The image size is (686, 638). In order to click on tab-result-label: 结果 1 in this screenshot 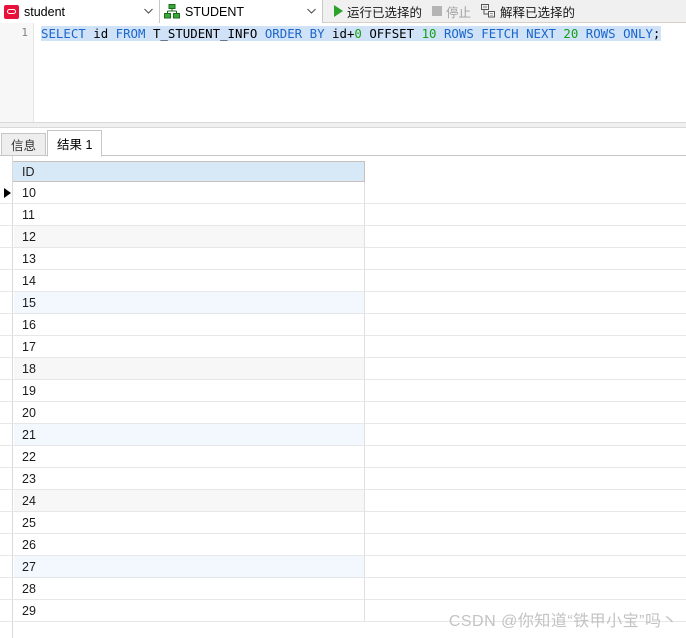, I will do `click(75, 145)`.